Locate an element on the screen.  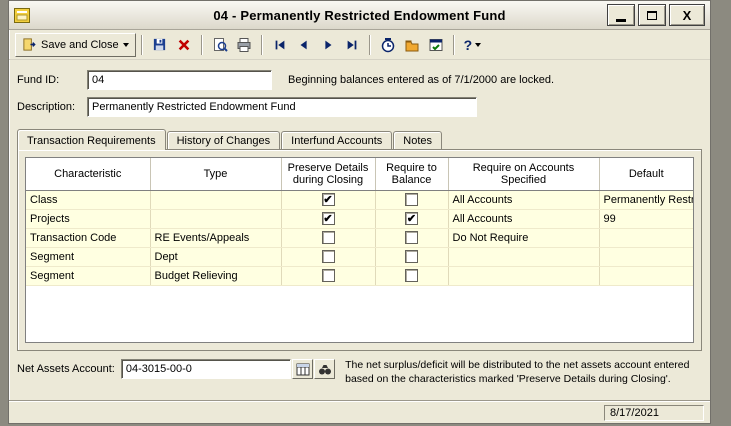
properties-icon is located at coordinates (436, 45).